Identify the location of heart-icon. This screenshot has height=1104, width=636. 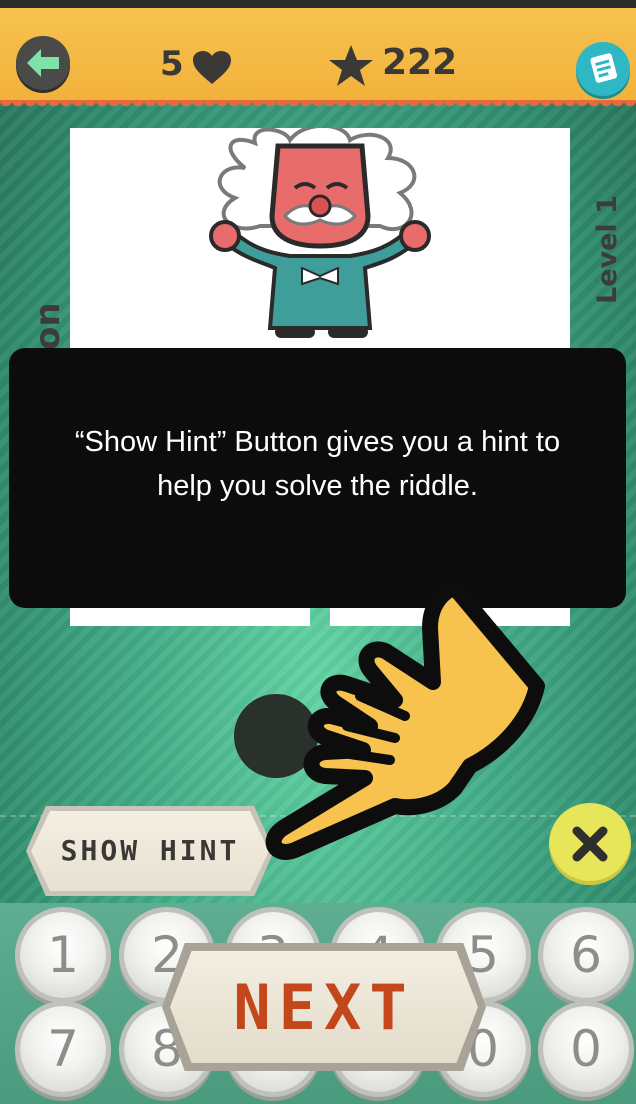
(212, 67).